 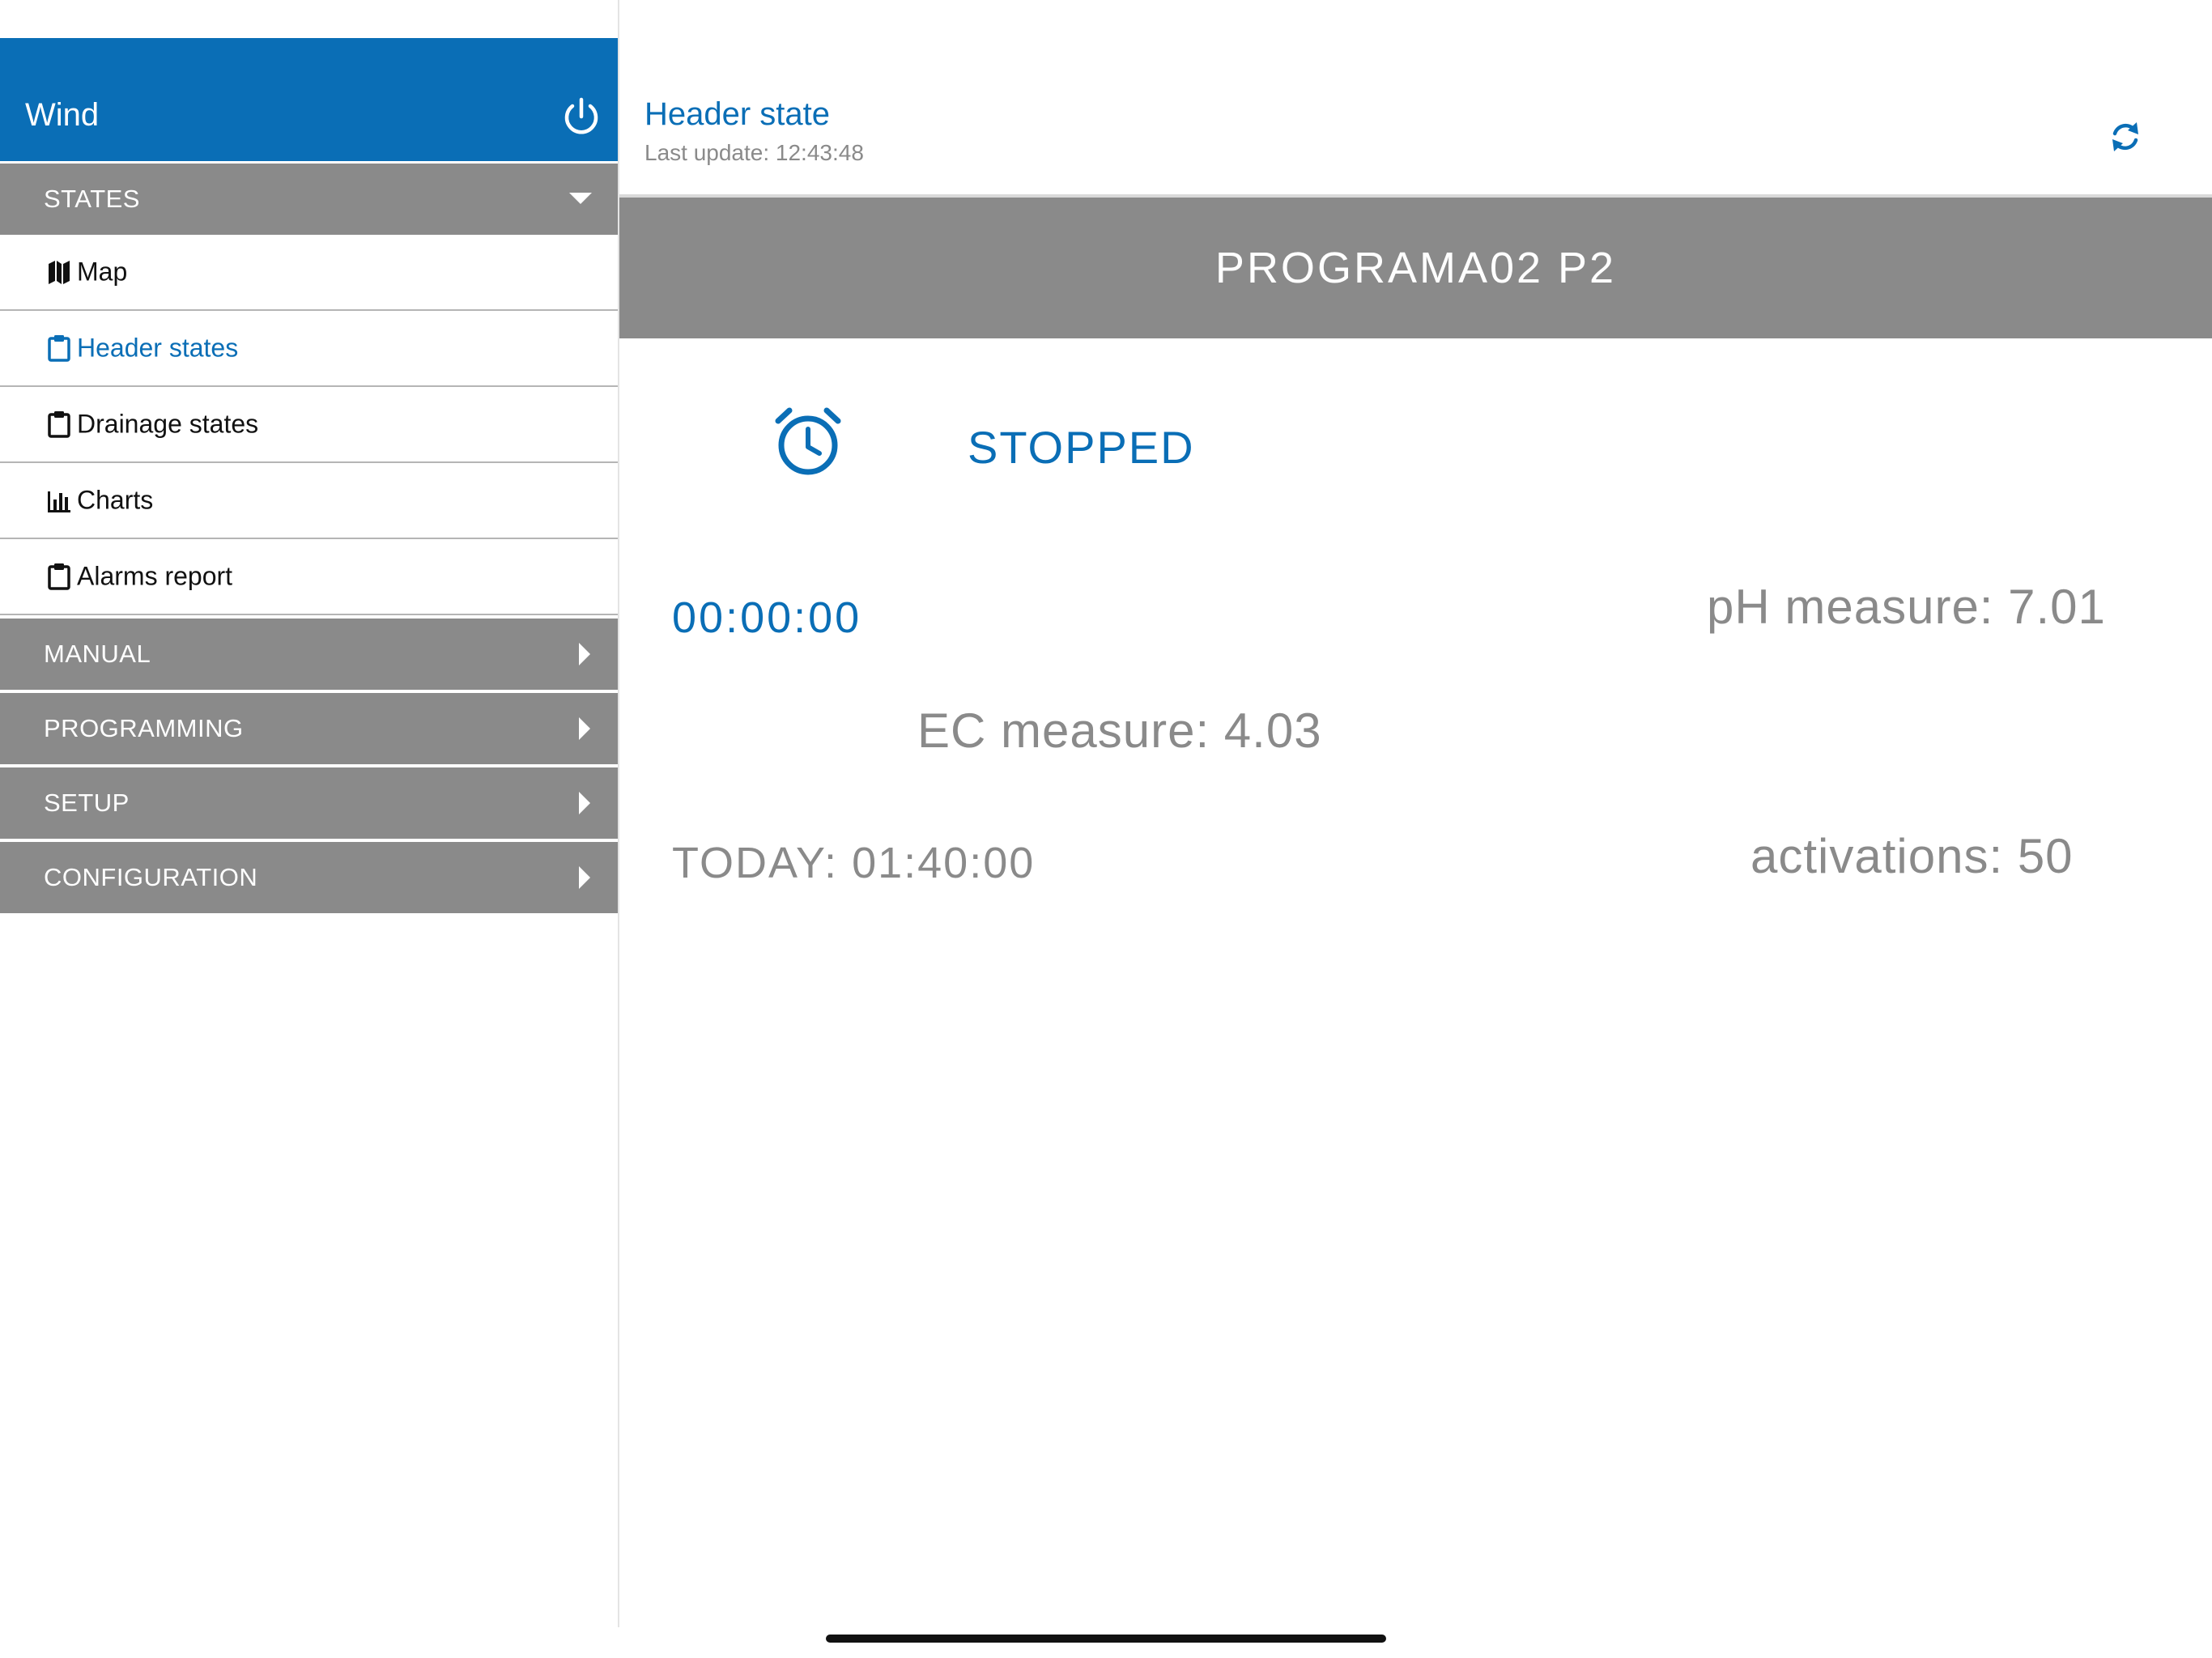 What do you see at coordinates (309, 501) in the screenshot?
I see `sidebar-item-charts: Charts` at bounding box center [309, 501].